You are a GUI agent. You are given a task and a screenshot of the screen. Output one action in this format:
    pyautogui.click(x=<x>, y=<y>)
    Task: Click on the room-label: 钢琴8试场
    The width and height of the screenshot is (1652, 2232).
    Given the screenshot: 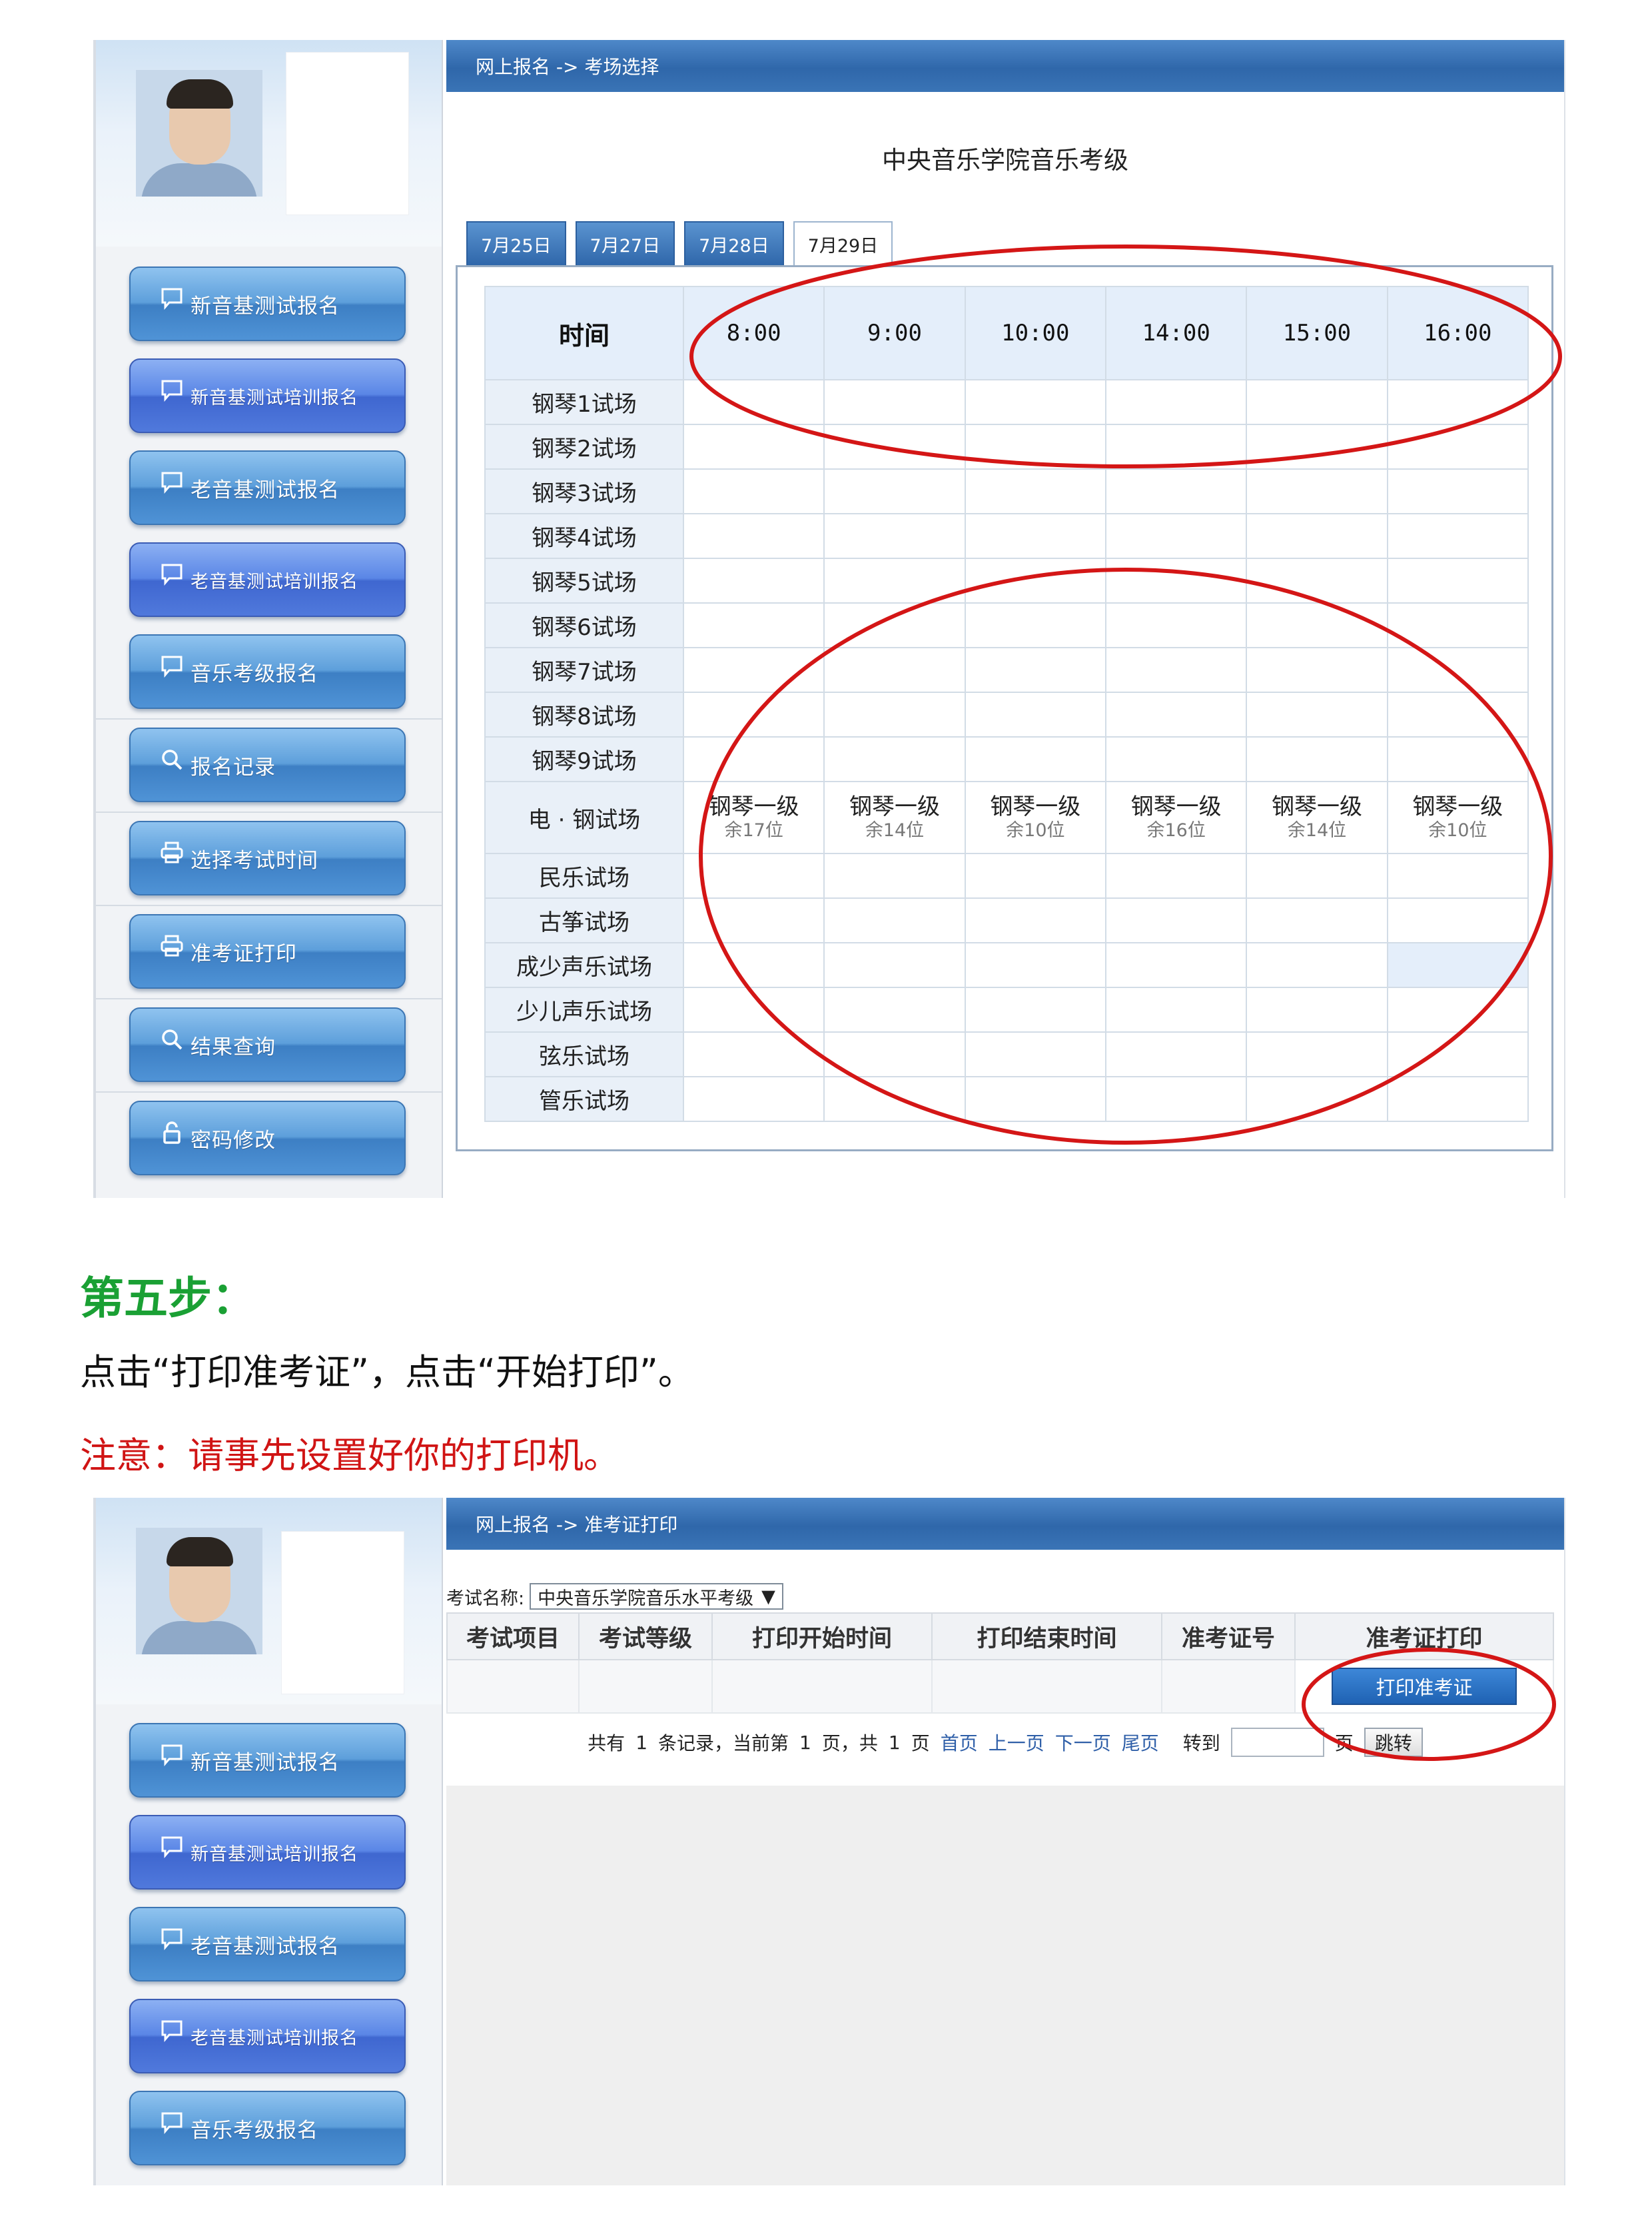 What is the action you would take?
    pyautogui.click(x=584, y=715)
    